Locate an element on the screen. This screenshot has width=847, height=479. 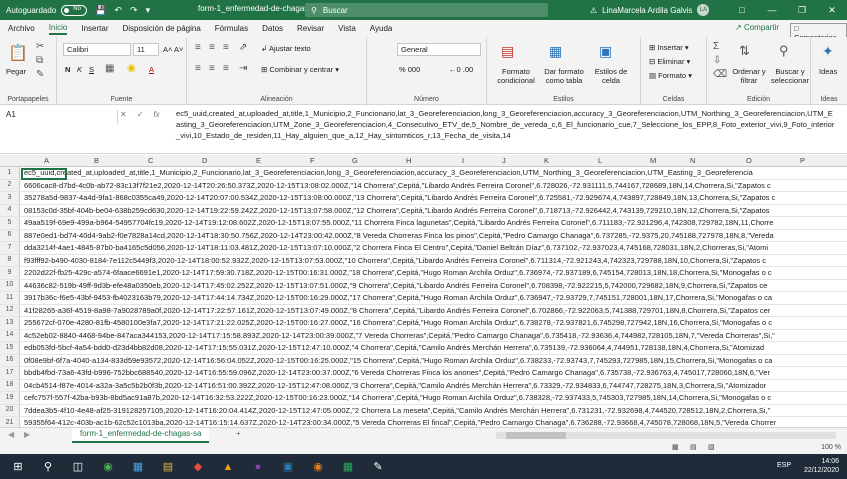
column-header: H is located at coordinates (408, 160).